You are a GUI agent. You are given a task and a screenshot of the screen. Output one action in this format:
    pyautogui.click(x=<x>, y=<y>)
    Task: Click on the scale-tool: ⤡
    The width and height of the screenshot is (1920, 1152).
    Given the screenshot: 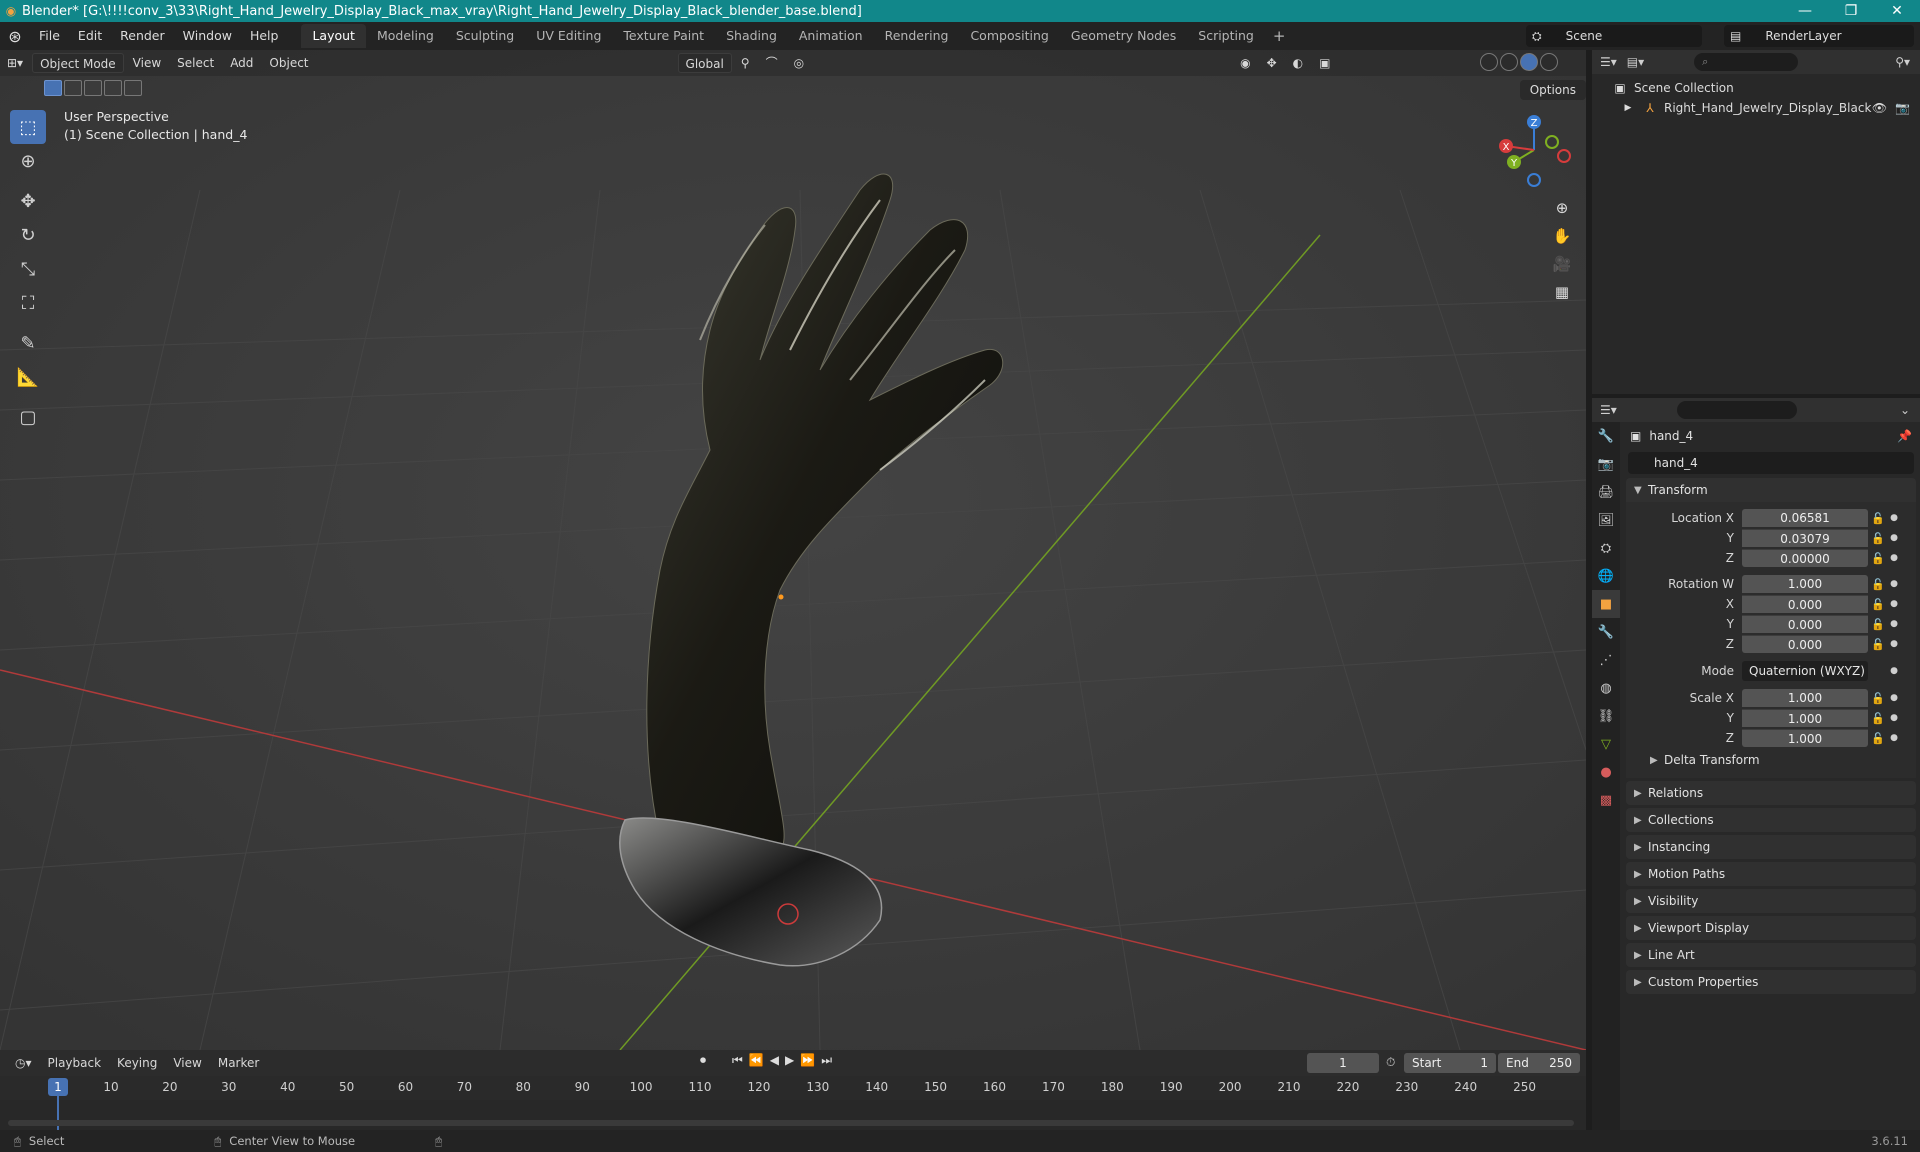 What is the action you would take?
    pyautogui.click(x=28, y=269)
    